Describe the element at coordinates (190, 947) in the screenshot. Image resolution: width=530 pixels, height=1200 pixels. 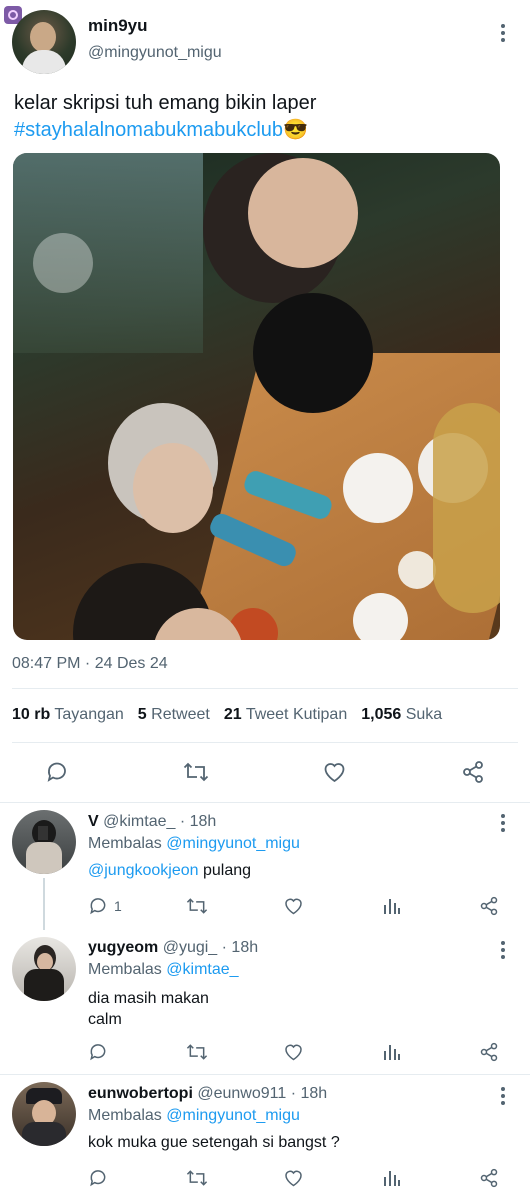
I see `reply-handle: @yugi_` at that location.